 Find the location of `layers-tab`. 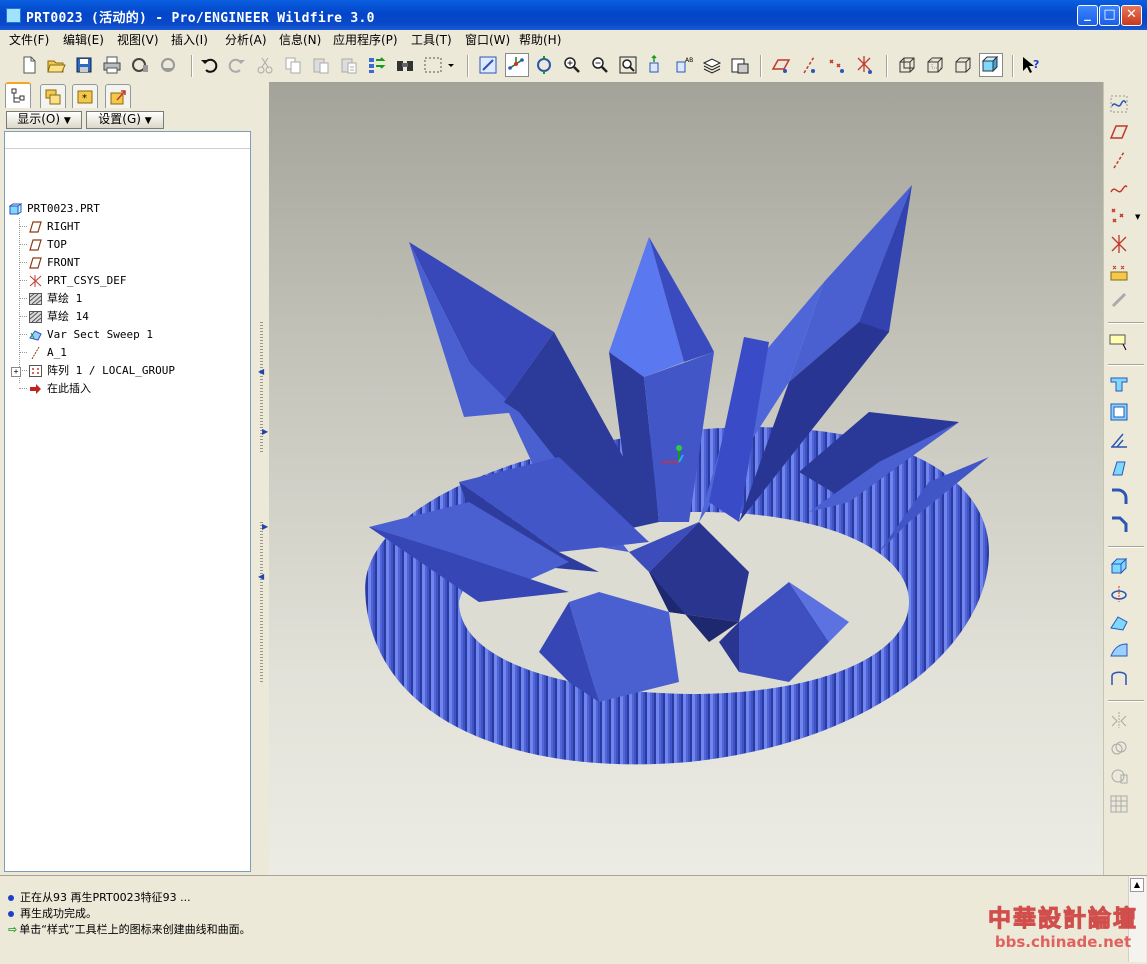

layers-tab is located at coordinates (53, 96).